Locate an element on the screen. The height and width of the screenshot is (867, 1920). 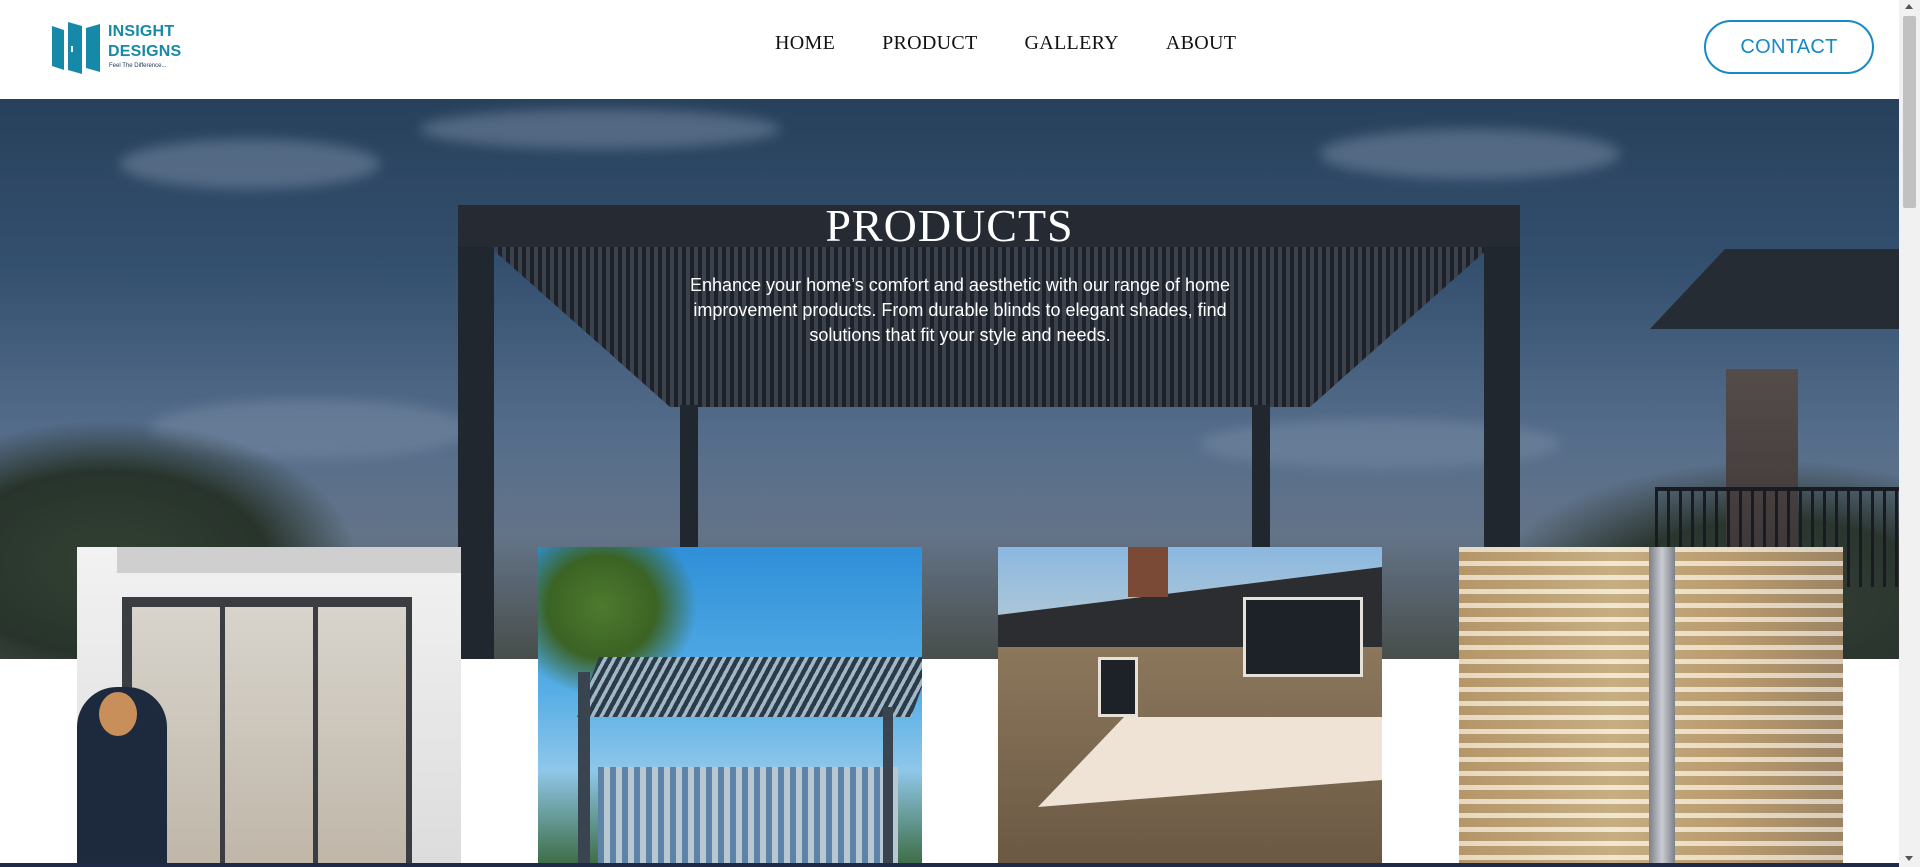
page-scrollbar is located at coordinates (1909, 433).